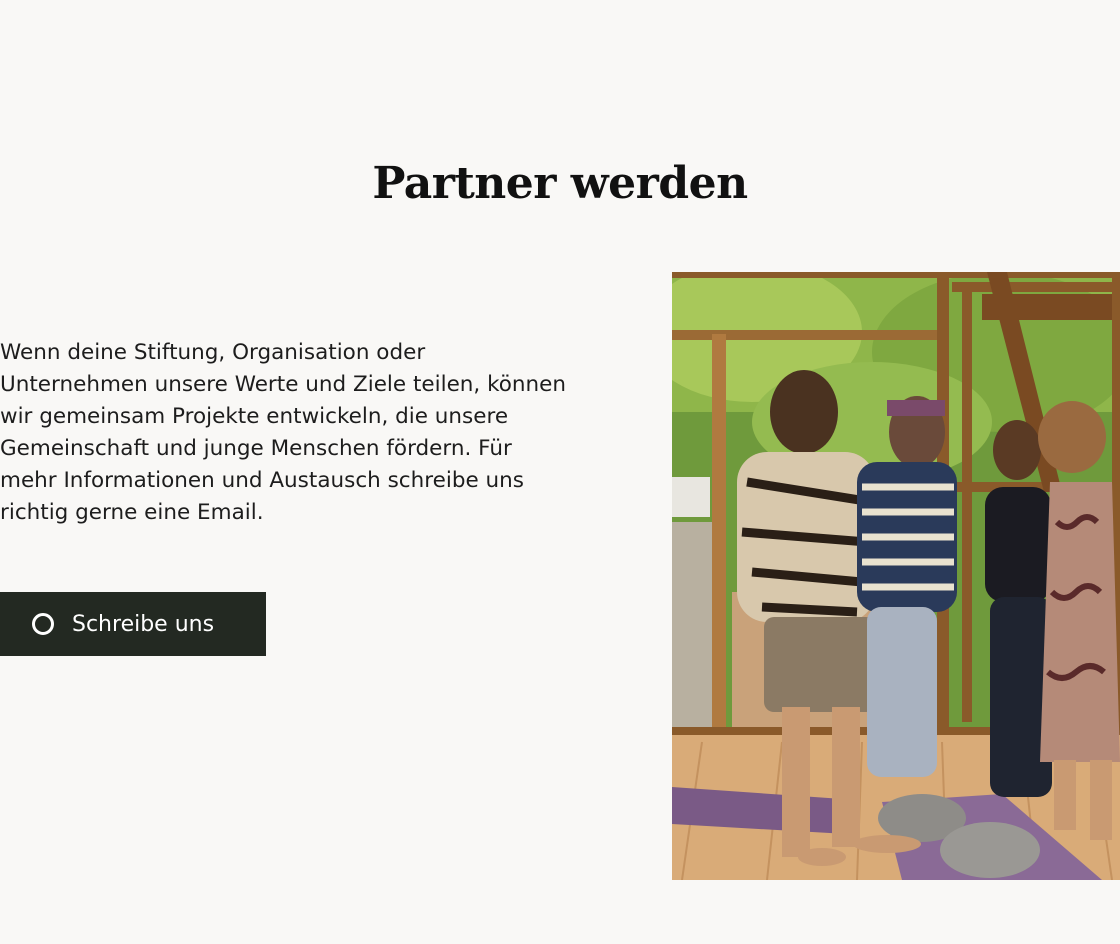 This screenshot has height=944, width=1120. What do you see at coordinates (560, 183) in the screenshot?
I see `page-title: Partner werden` at bounding box center [560, 183].